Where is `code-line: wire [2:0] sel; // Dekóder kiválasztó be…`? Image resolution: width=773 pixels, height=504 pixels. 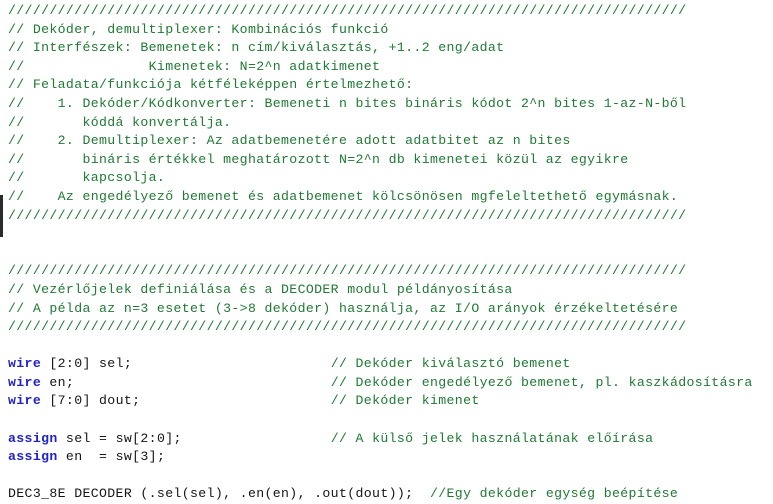 code-line: wire [2:0] sel; // Dekóder kiválasztó be… is located at coordinates (386, 364).